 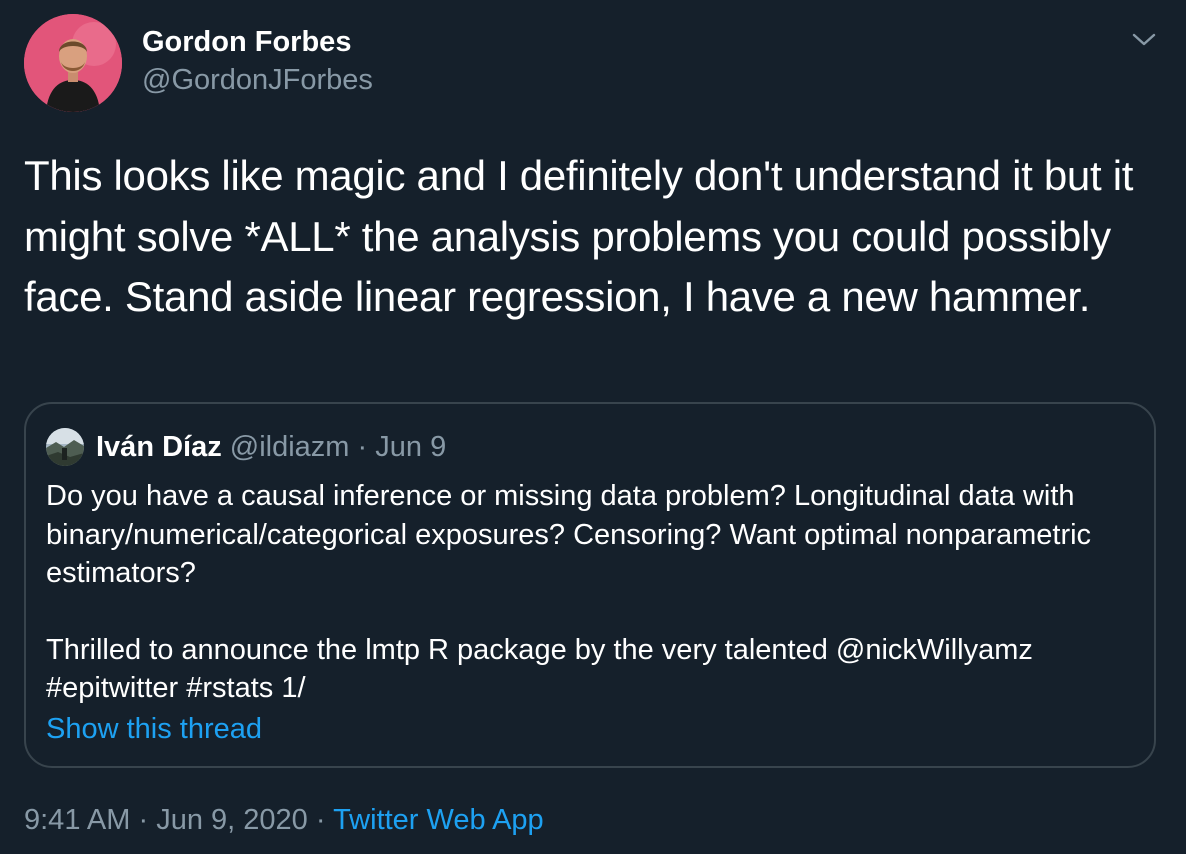 I want to click on avatar-photo, so click(x=73, y=63).